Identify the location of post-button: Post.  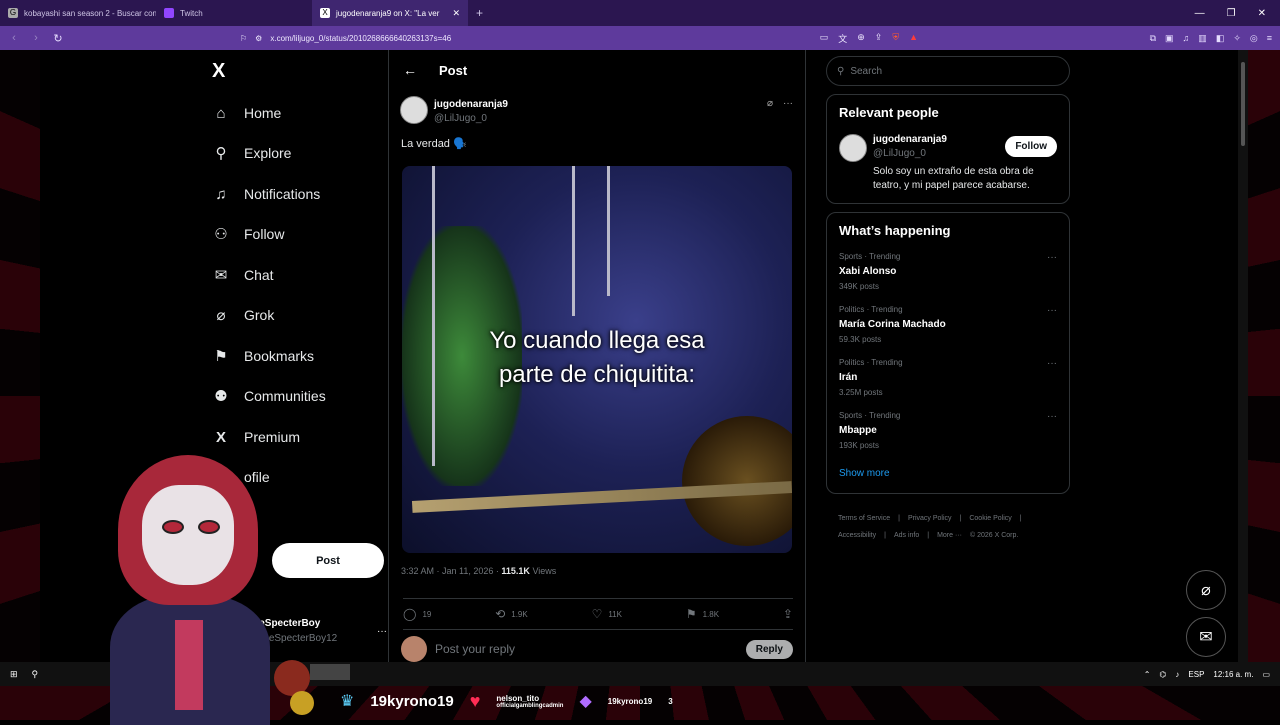
(328, 560).